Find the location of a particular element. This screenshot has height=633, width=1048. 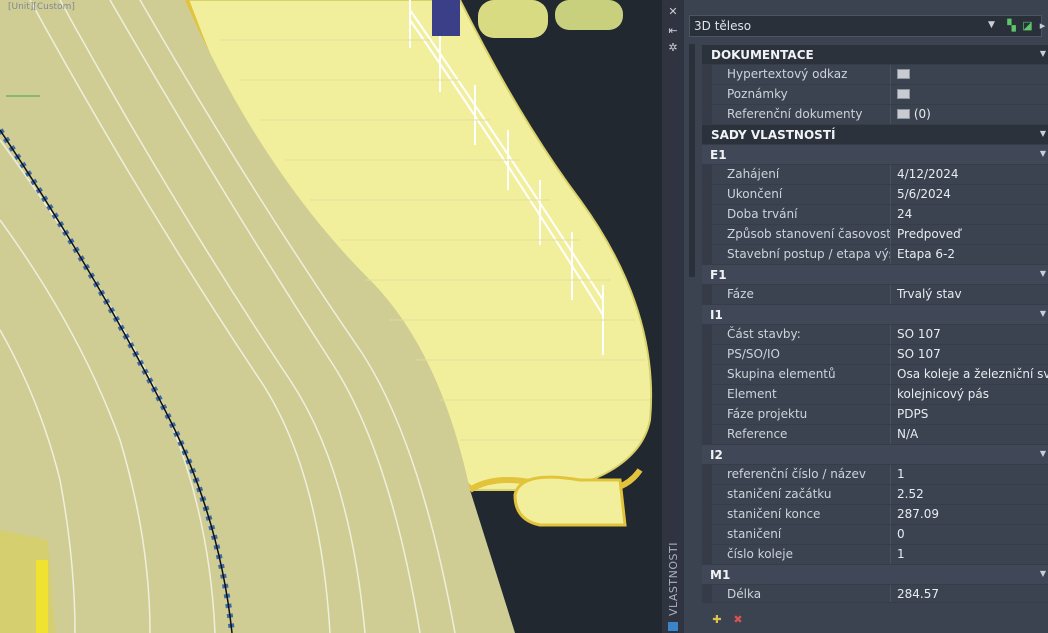

property-row: Část stavby: SO 107 is located at coordinates (875, 335).